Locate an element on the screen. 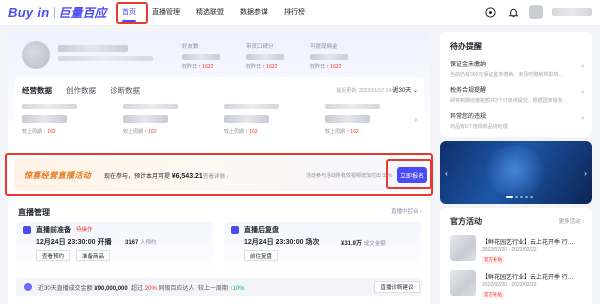  nav-item-home: 首页 is located at coordinates (129, 13).